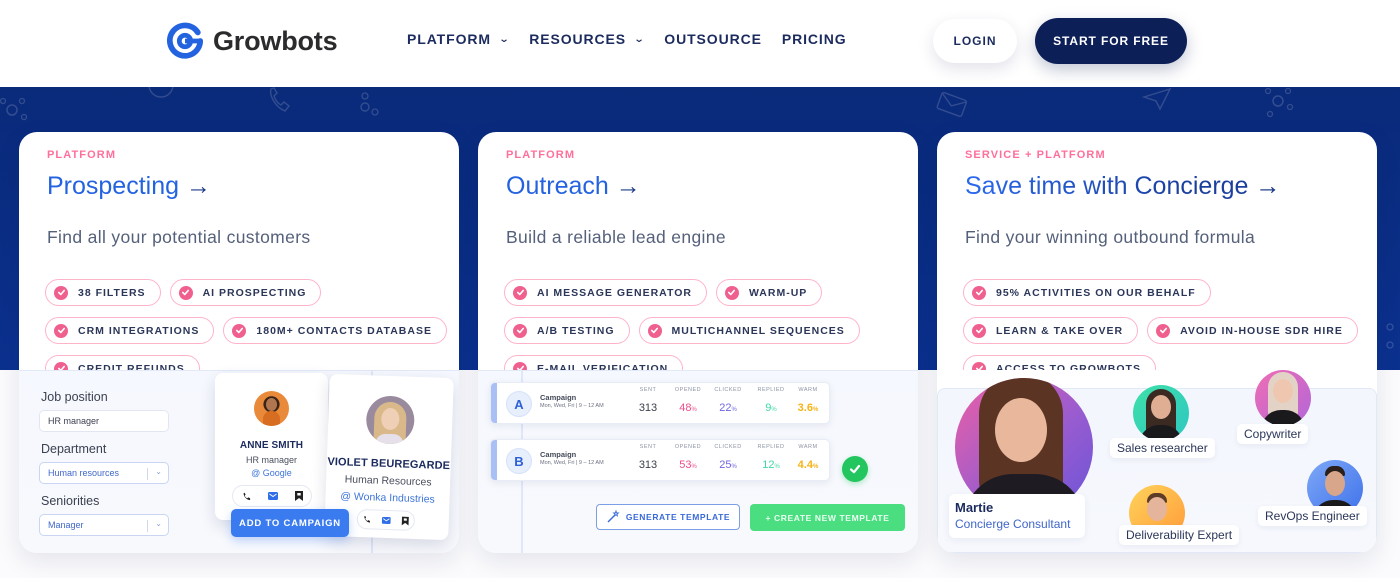  What do you see at coordinates (668, 517) in the screenshot?
I see `generate-template-button: GENERATE TEMPLATE` at bounding box center [668, 517].